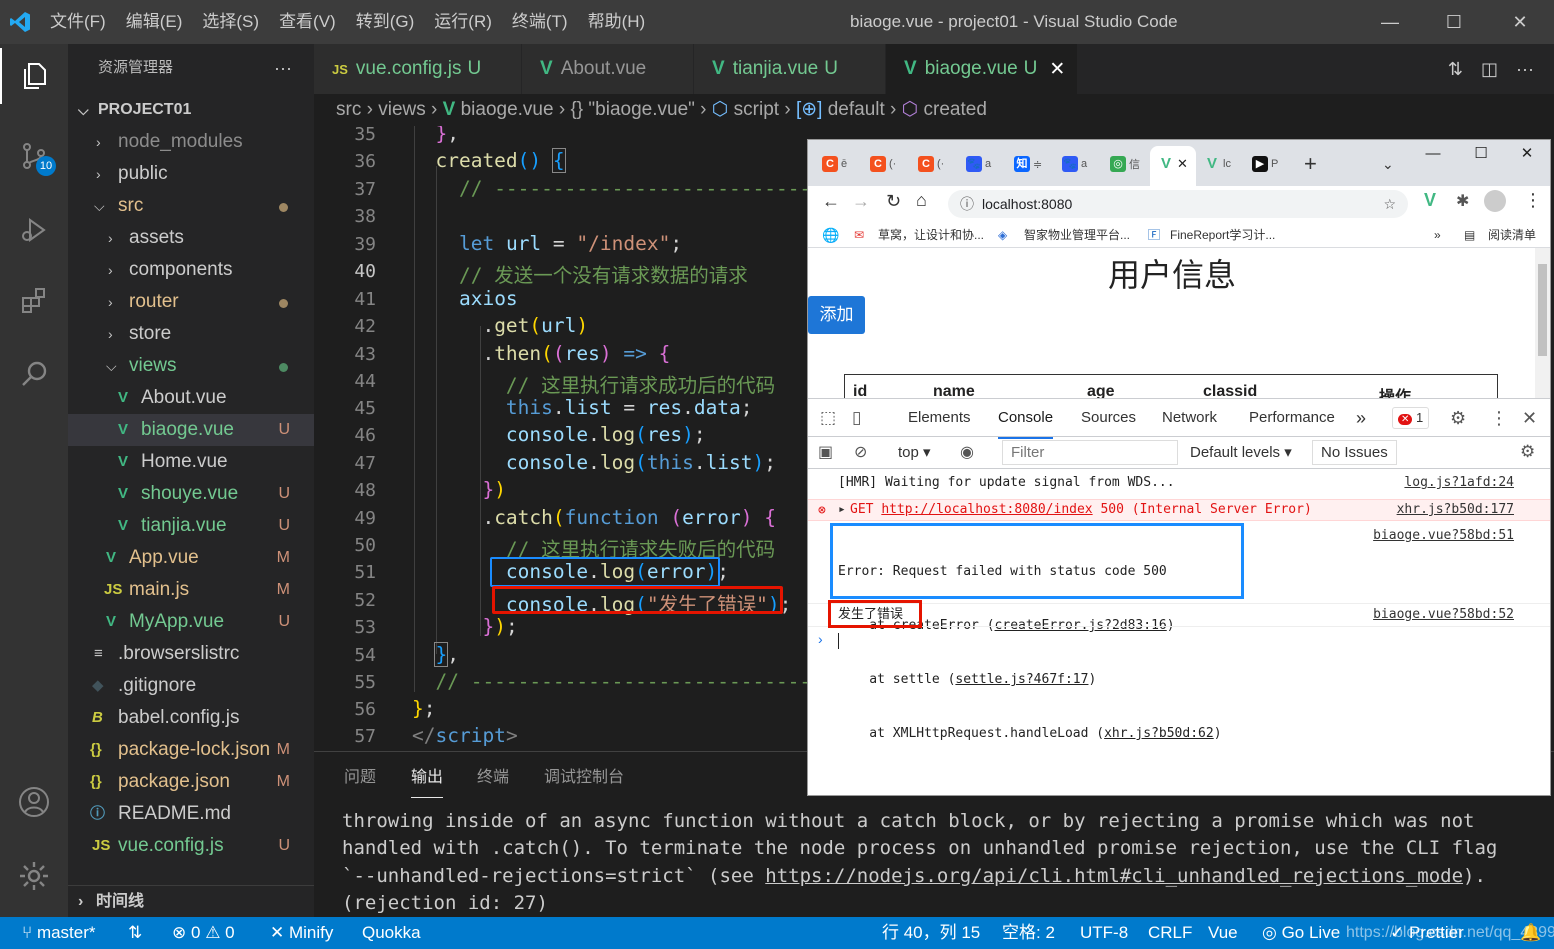 This screenshot has height=949, width=1554. I want to click on split-editor-icon: ◫, so click(1489, 69).